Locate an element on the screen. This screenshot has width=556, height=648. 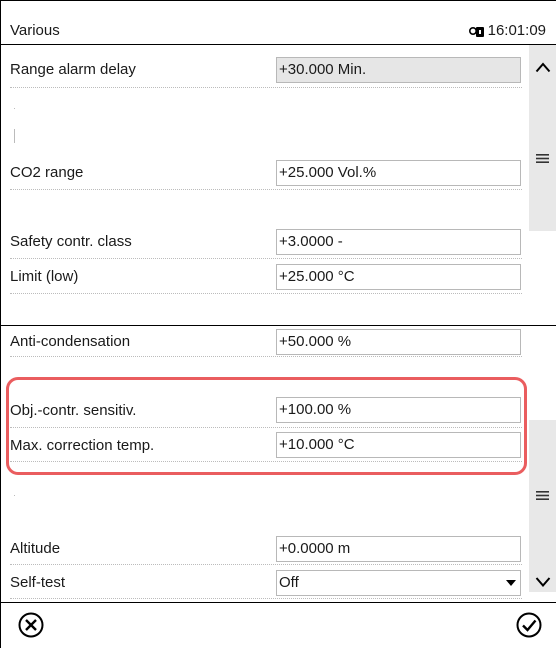
co2-range-field: +25.000 Vol.% is located at coordinates (398, 173).